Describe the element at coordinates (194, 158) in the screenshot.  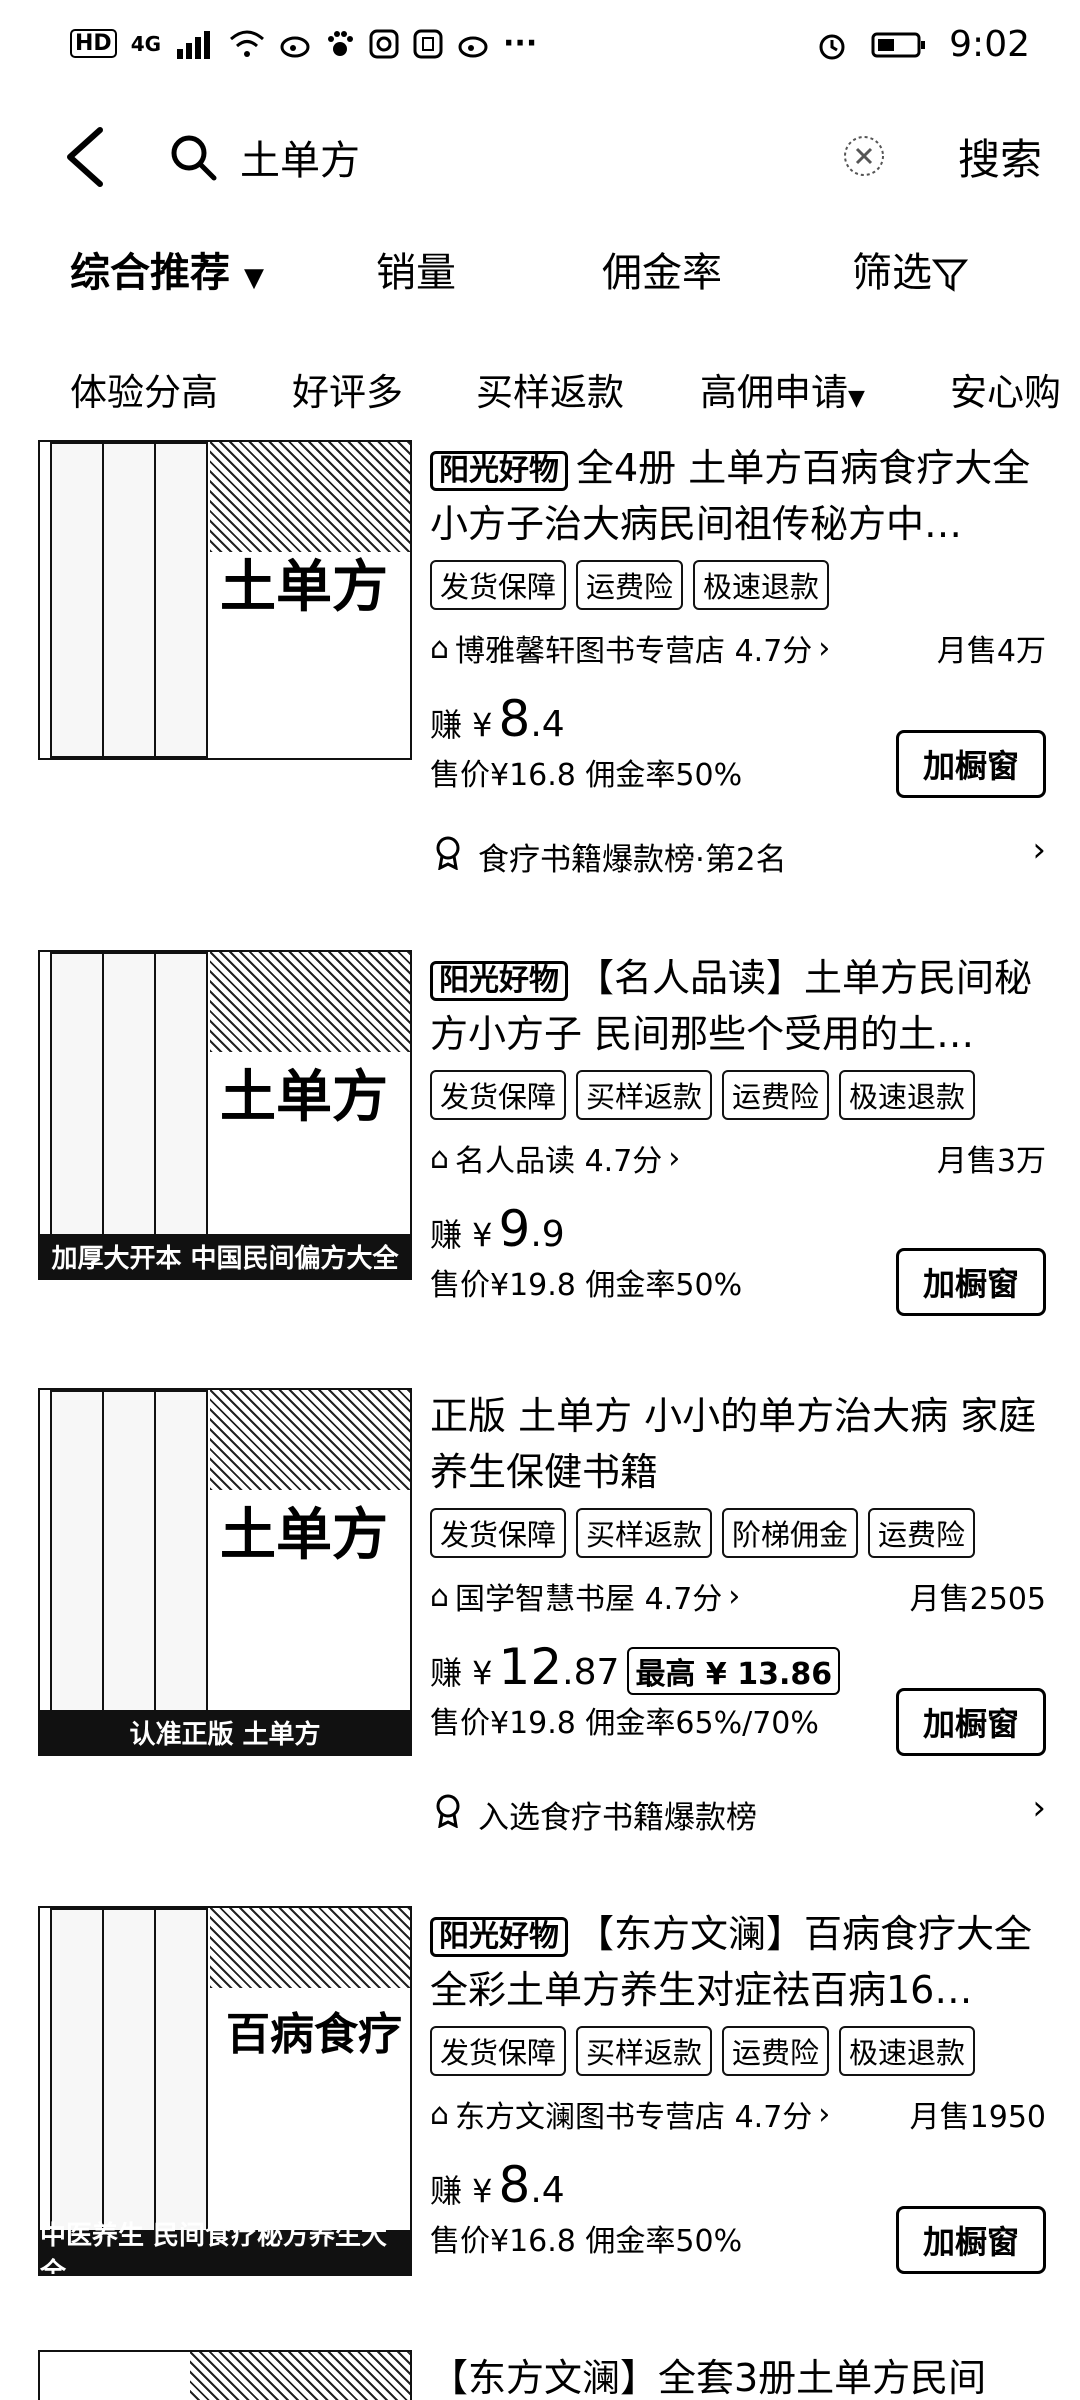
I see `search-icon` at that location.